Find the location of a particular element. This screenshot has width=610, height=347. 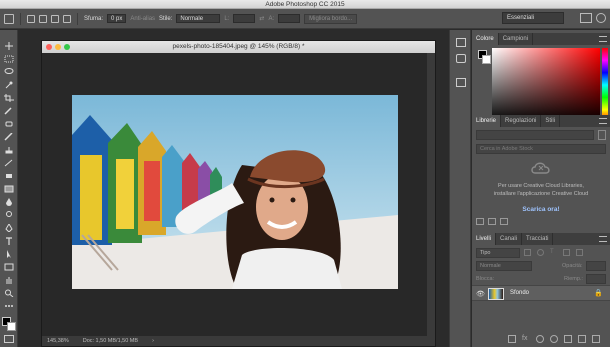

layer-name: Sfondo is located at coordinates (519, 293).